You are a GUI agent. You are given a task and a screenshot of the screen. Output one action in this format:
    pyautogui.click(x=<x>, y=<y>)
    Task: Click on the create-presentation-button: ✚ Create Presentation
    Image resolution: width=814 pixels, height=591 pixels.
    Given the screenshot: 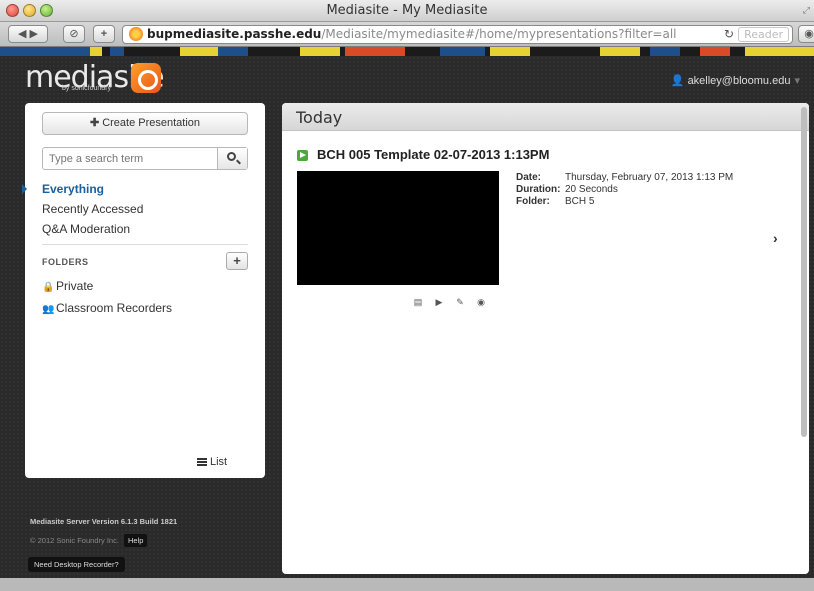 What is the action you would take?
    pyautogui.click(x=145, y=123)
    